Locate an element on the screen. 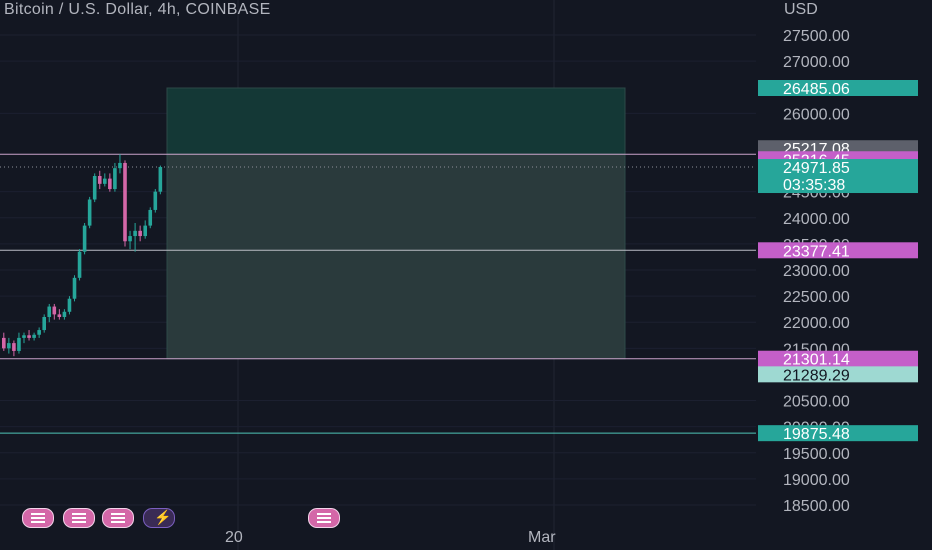 This screenshot has height=550, width=932. target-zone is located at coordinates (396, 121).